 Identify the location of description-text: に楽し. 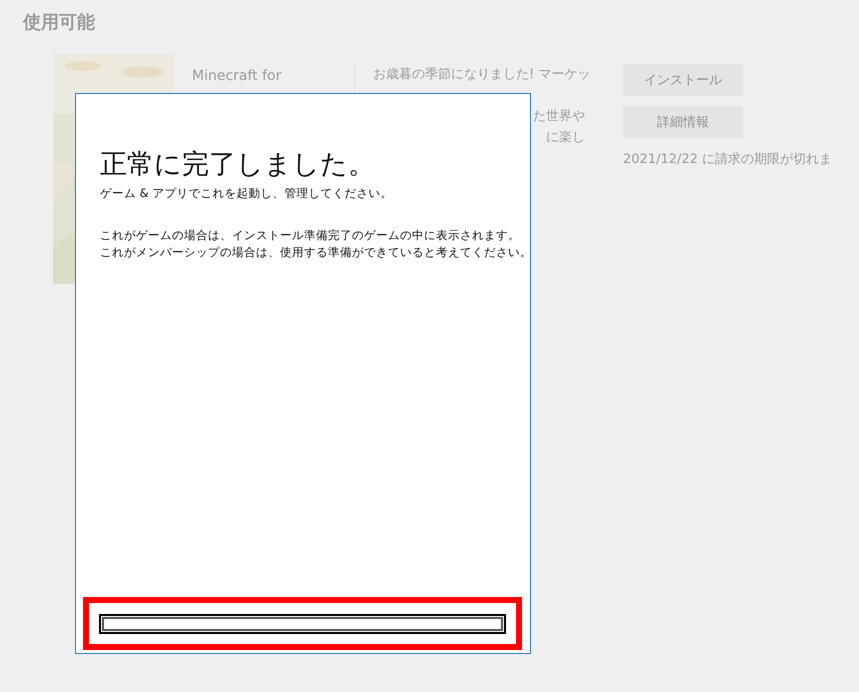
(565, 138).